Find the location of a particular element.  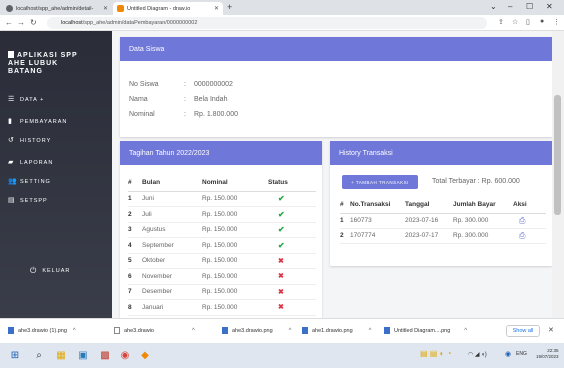

sidebar-item-setspp: ▤ SETSPP is located at coordinates (28, 200).